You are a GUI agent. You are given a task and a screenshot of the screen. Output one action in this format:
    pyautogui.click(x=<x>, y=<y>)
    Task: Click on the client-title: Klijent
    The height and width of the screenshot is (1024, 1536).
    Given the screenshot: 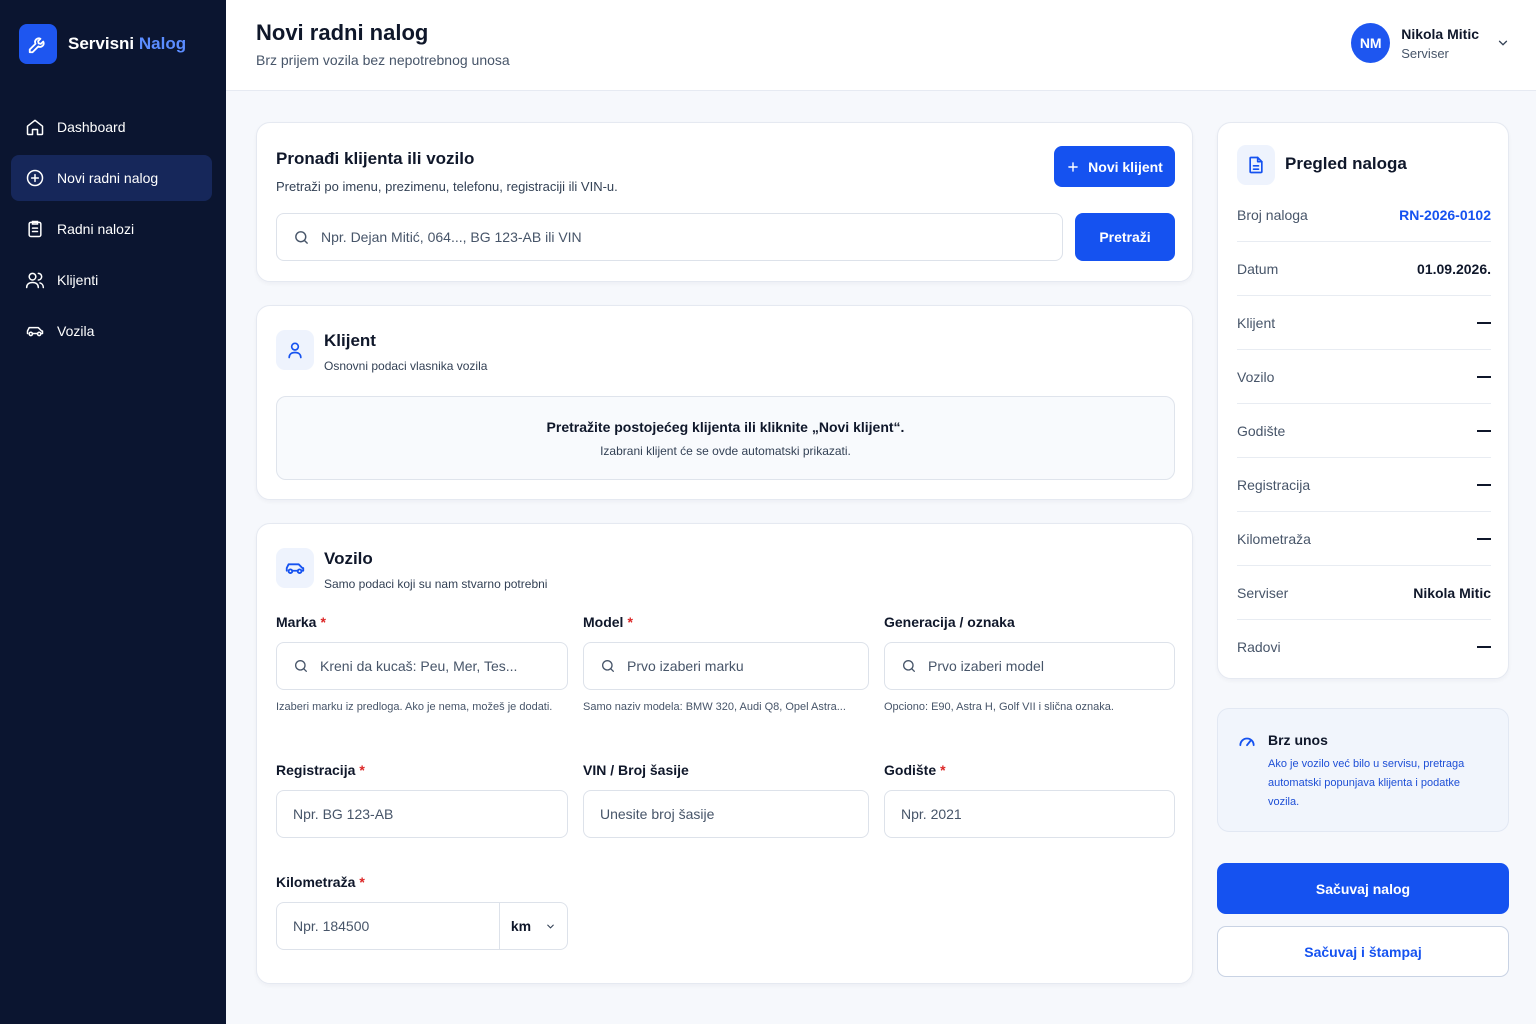 What is the action you would take?
    pyautogui.click(x=350, y=340)
    